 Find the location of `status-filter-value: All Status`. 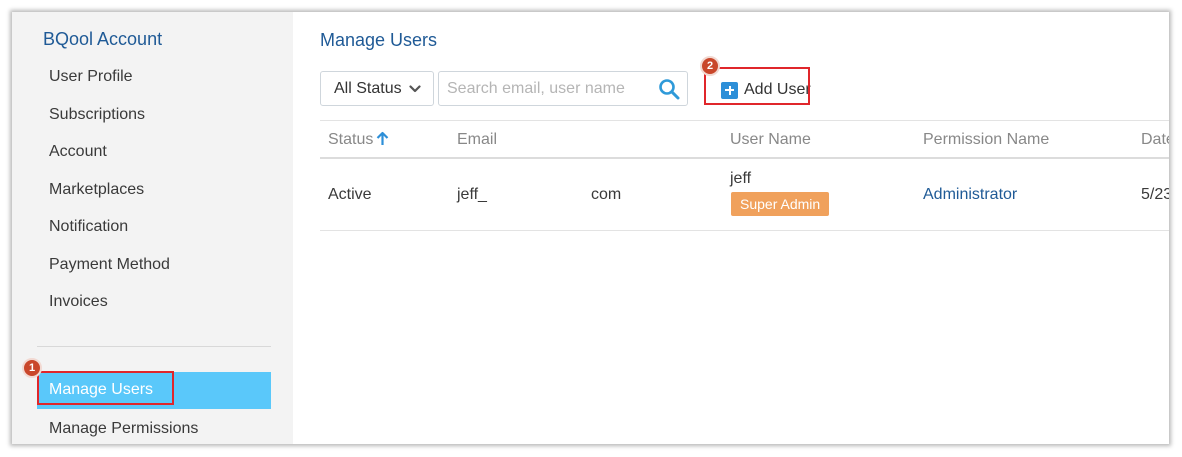

status-filter-value: All Status is located at coordinates (368, 88).